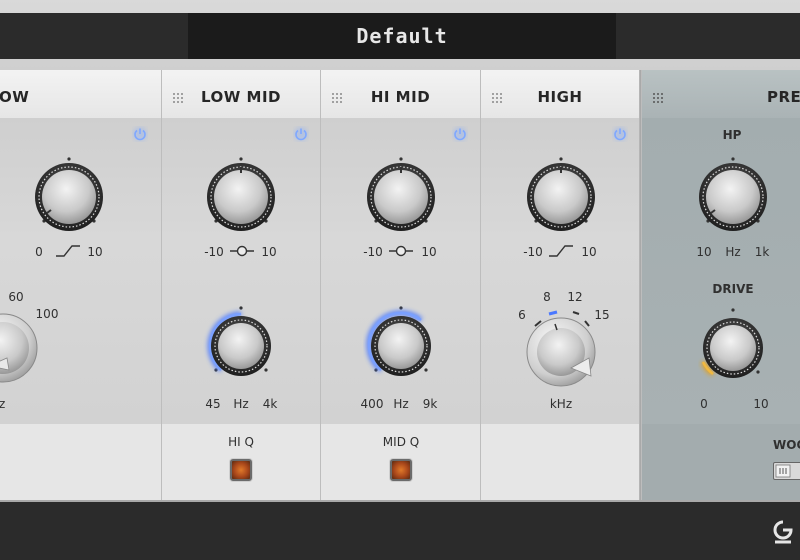 Image resolution: width=800 pixels, height=560 pixels. Describe the element at coordinates (373, 252) in the screenshot. I see `hi-mid-gain-min: -10` at that location.